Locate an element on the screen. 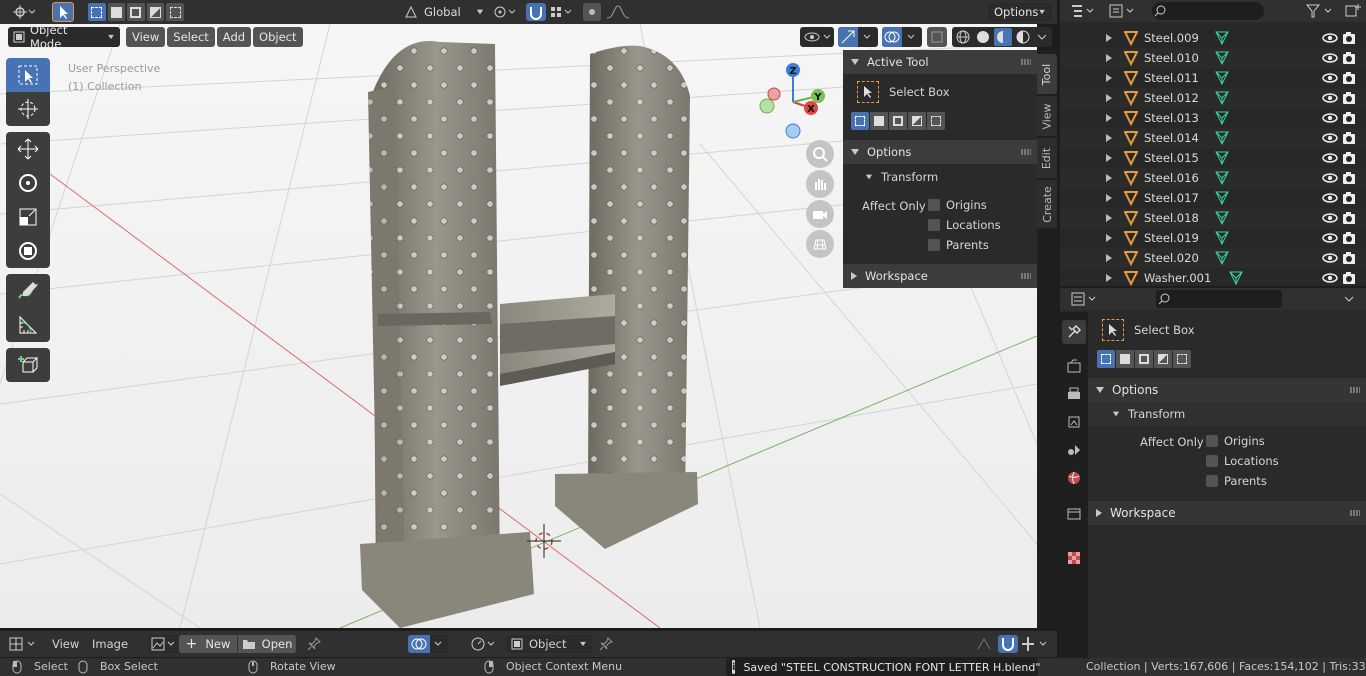  outliner-row: Steel.014 is located at coordinates (1213, 138).